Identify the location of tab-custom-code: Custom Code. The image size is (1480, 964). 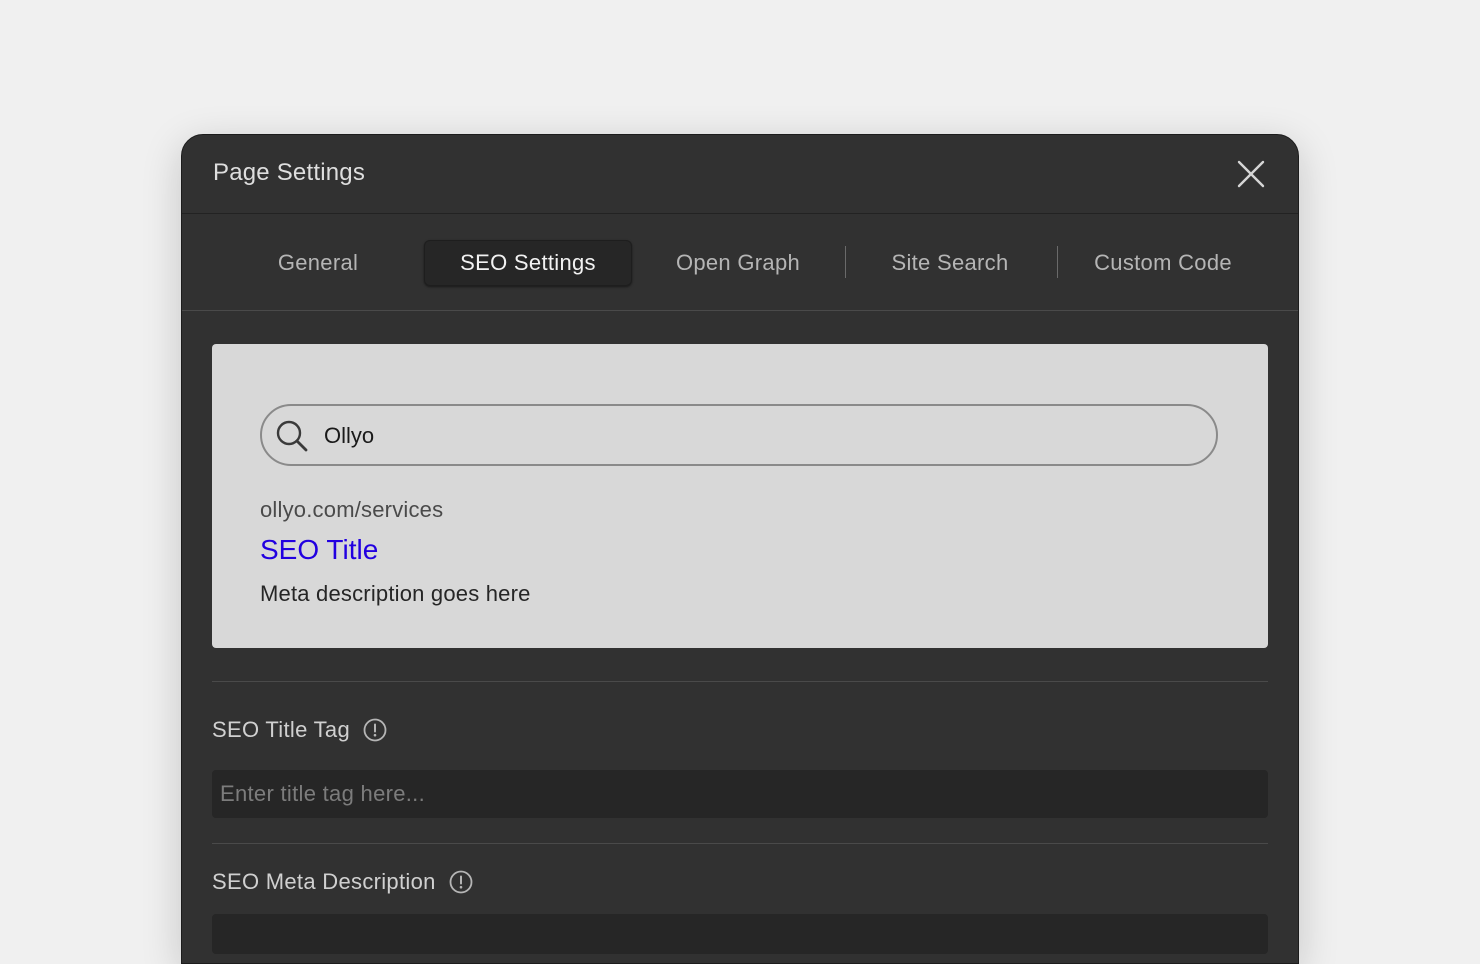
(1163, 263).